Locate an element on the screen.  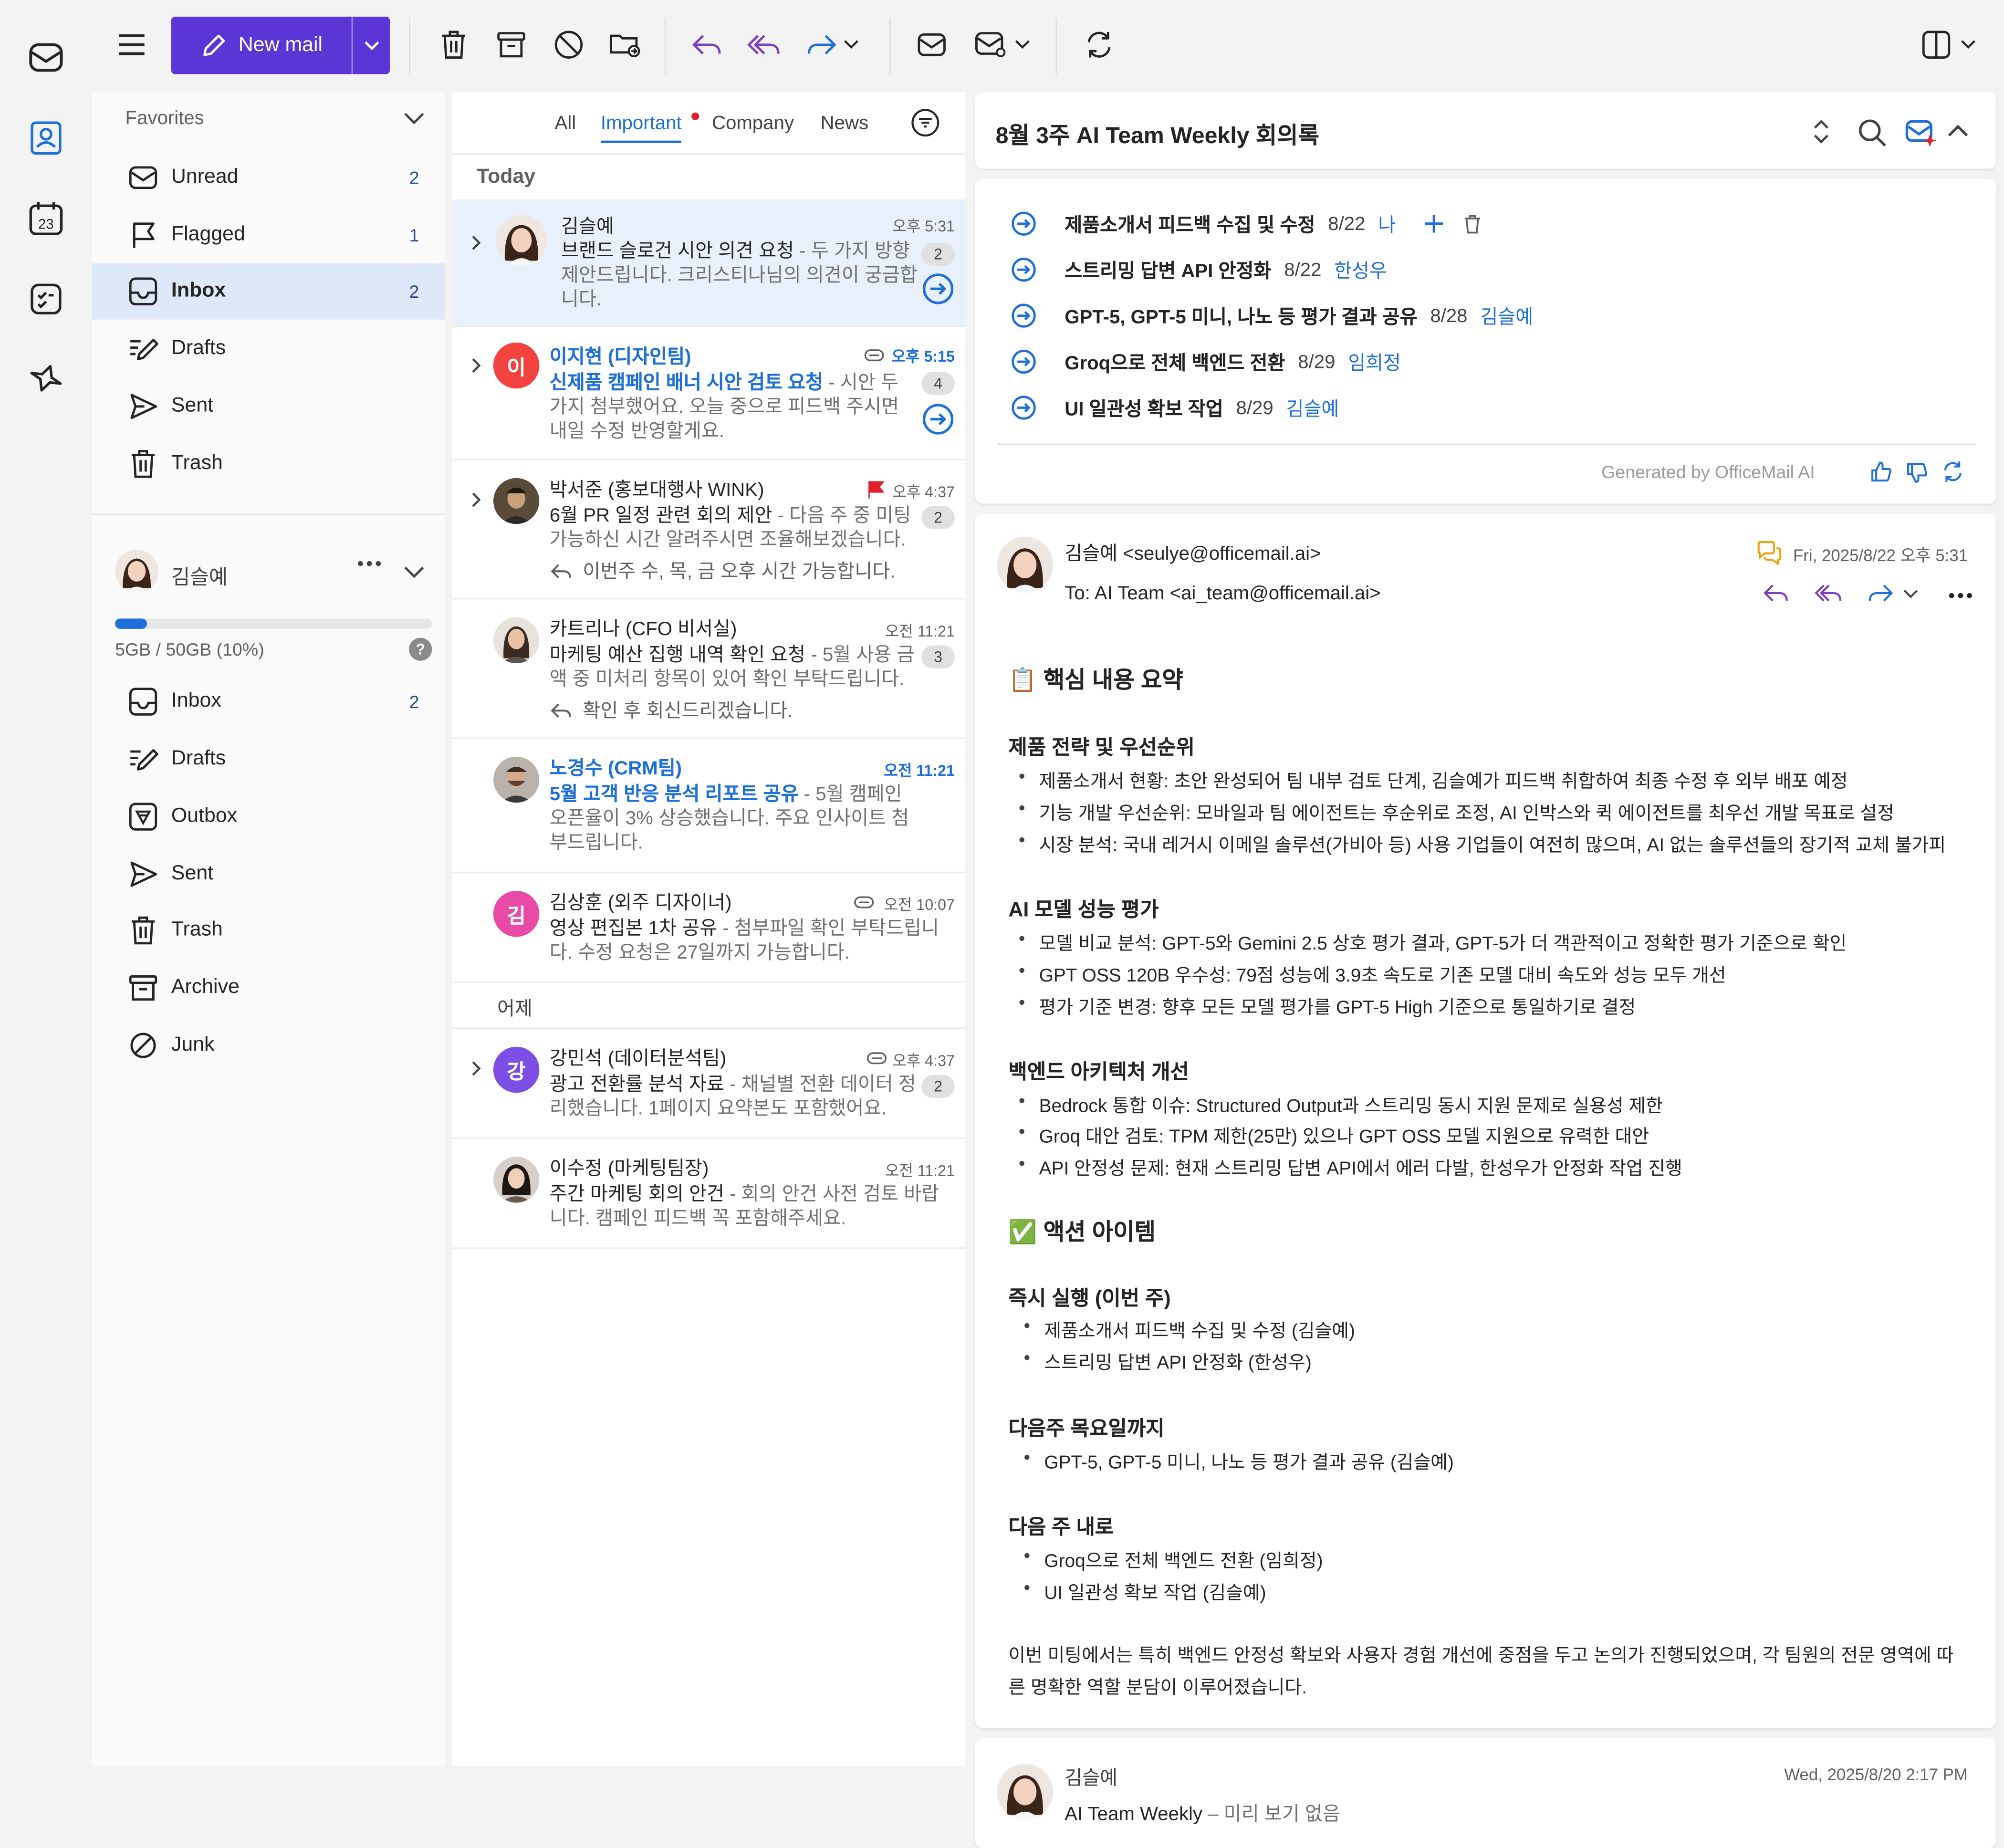
favorites-collapse-chevron-icon is located at coordinates (414, 119).